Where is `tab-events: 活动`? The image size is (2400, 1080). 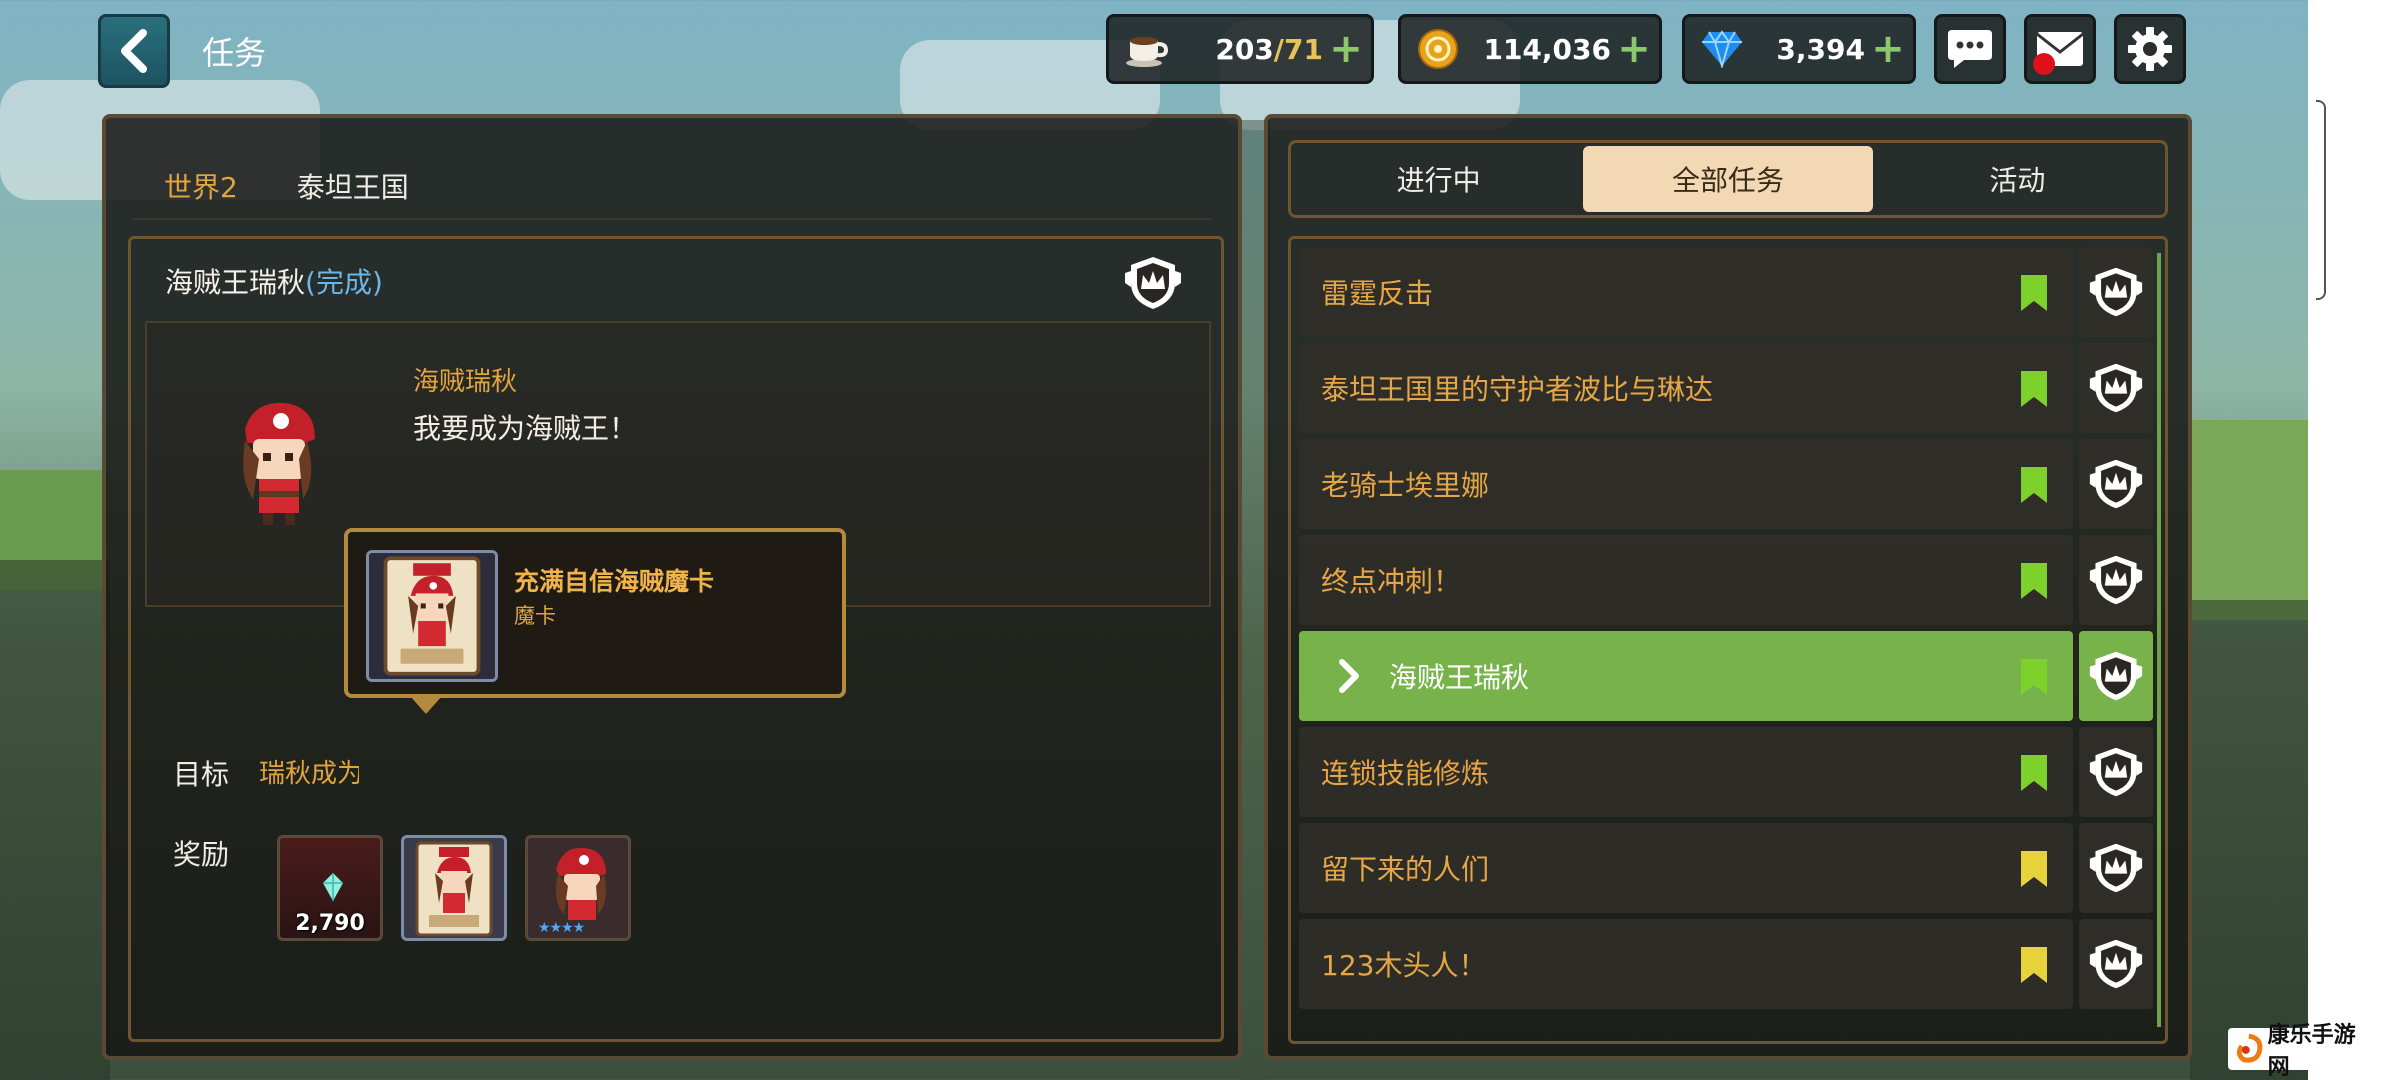 tab-events: 活动 is located at coordinates (2017, 179).